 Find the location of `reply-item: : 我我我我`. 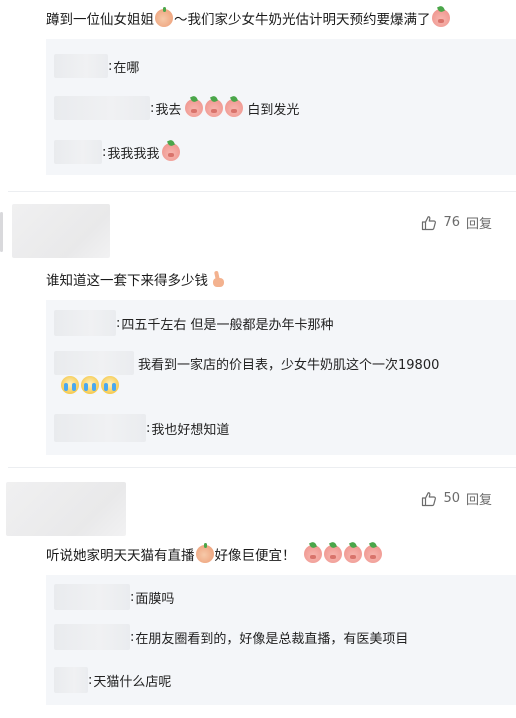

reply-item: : 我我我我 is located at coordinates (117, 152).